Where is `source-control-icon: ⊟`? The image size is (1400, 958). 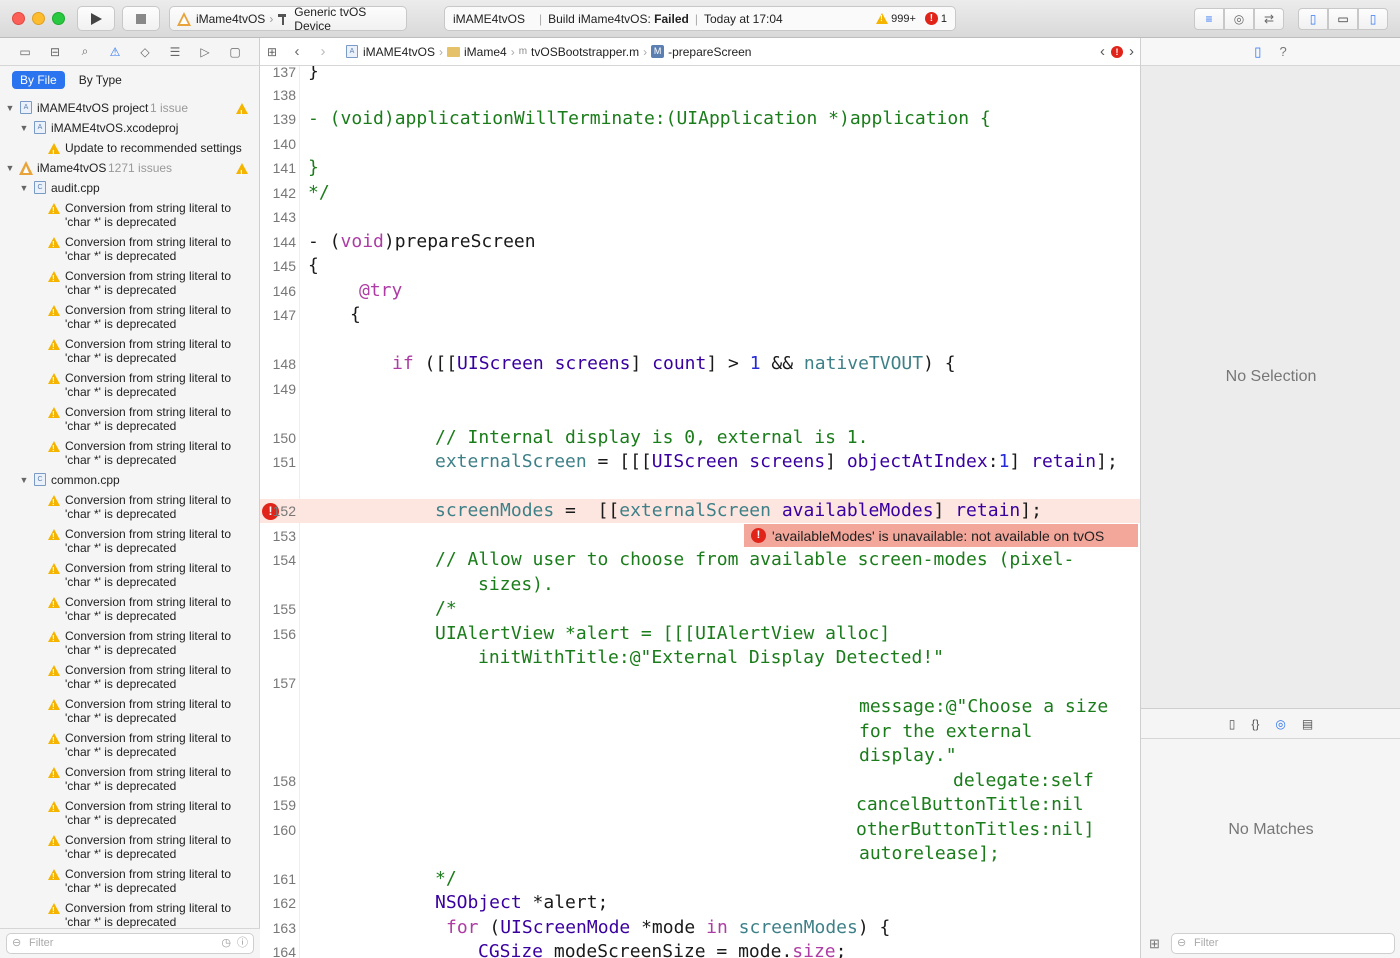 source-control-icon: ⊟ is located at coordinates (55, 52).